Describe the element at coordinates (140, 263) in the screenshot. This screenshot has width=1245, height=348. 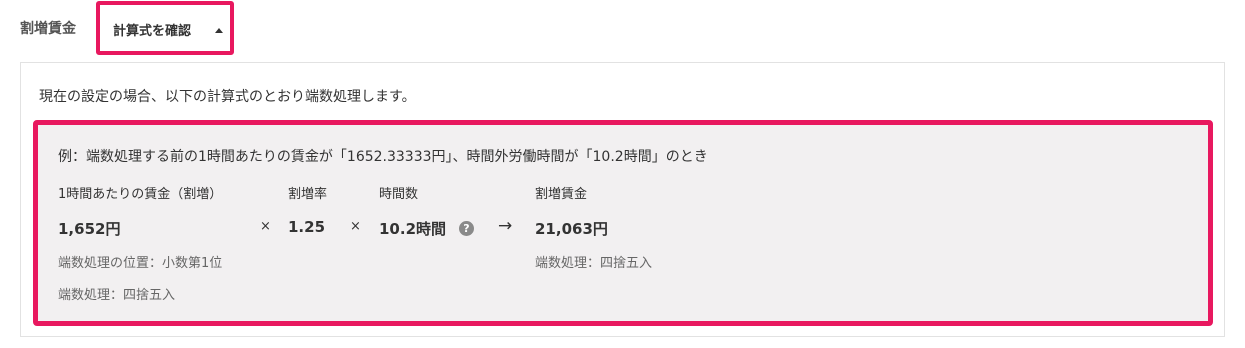
I see `hourly-wage-note-position: 端数処理の位置：小数第1位` at that location.